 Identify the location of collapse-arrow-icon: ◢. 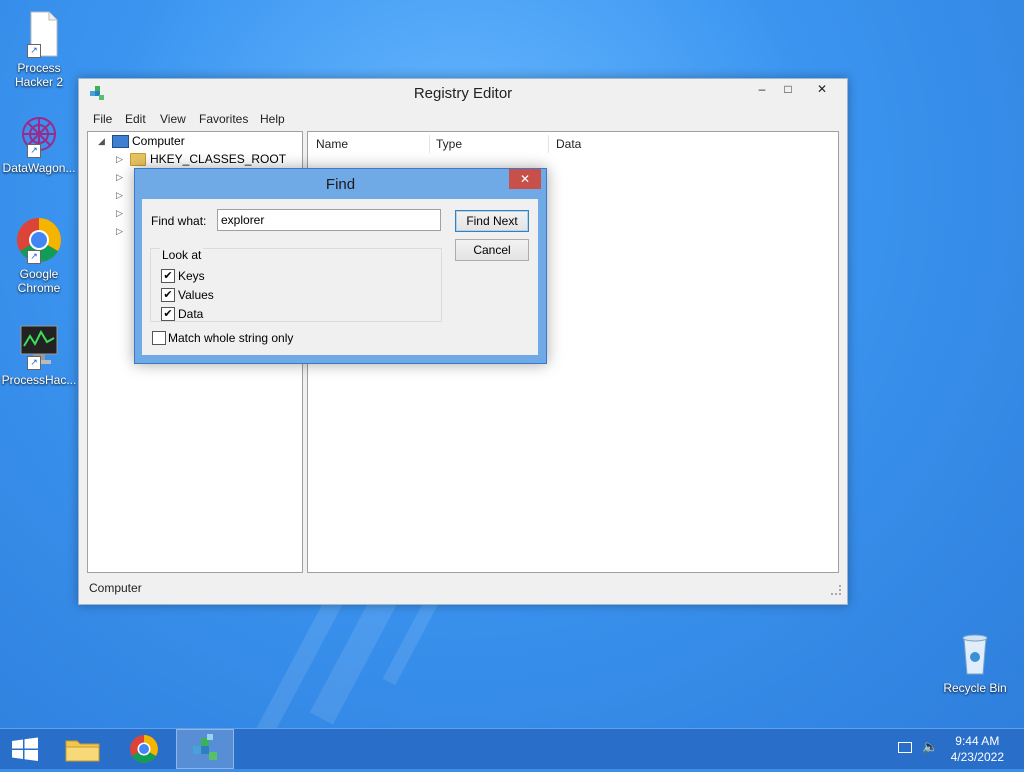
(101, 141).